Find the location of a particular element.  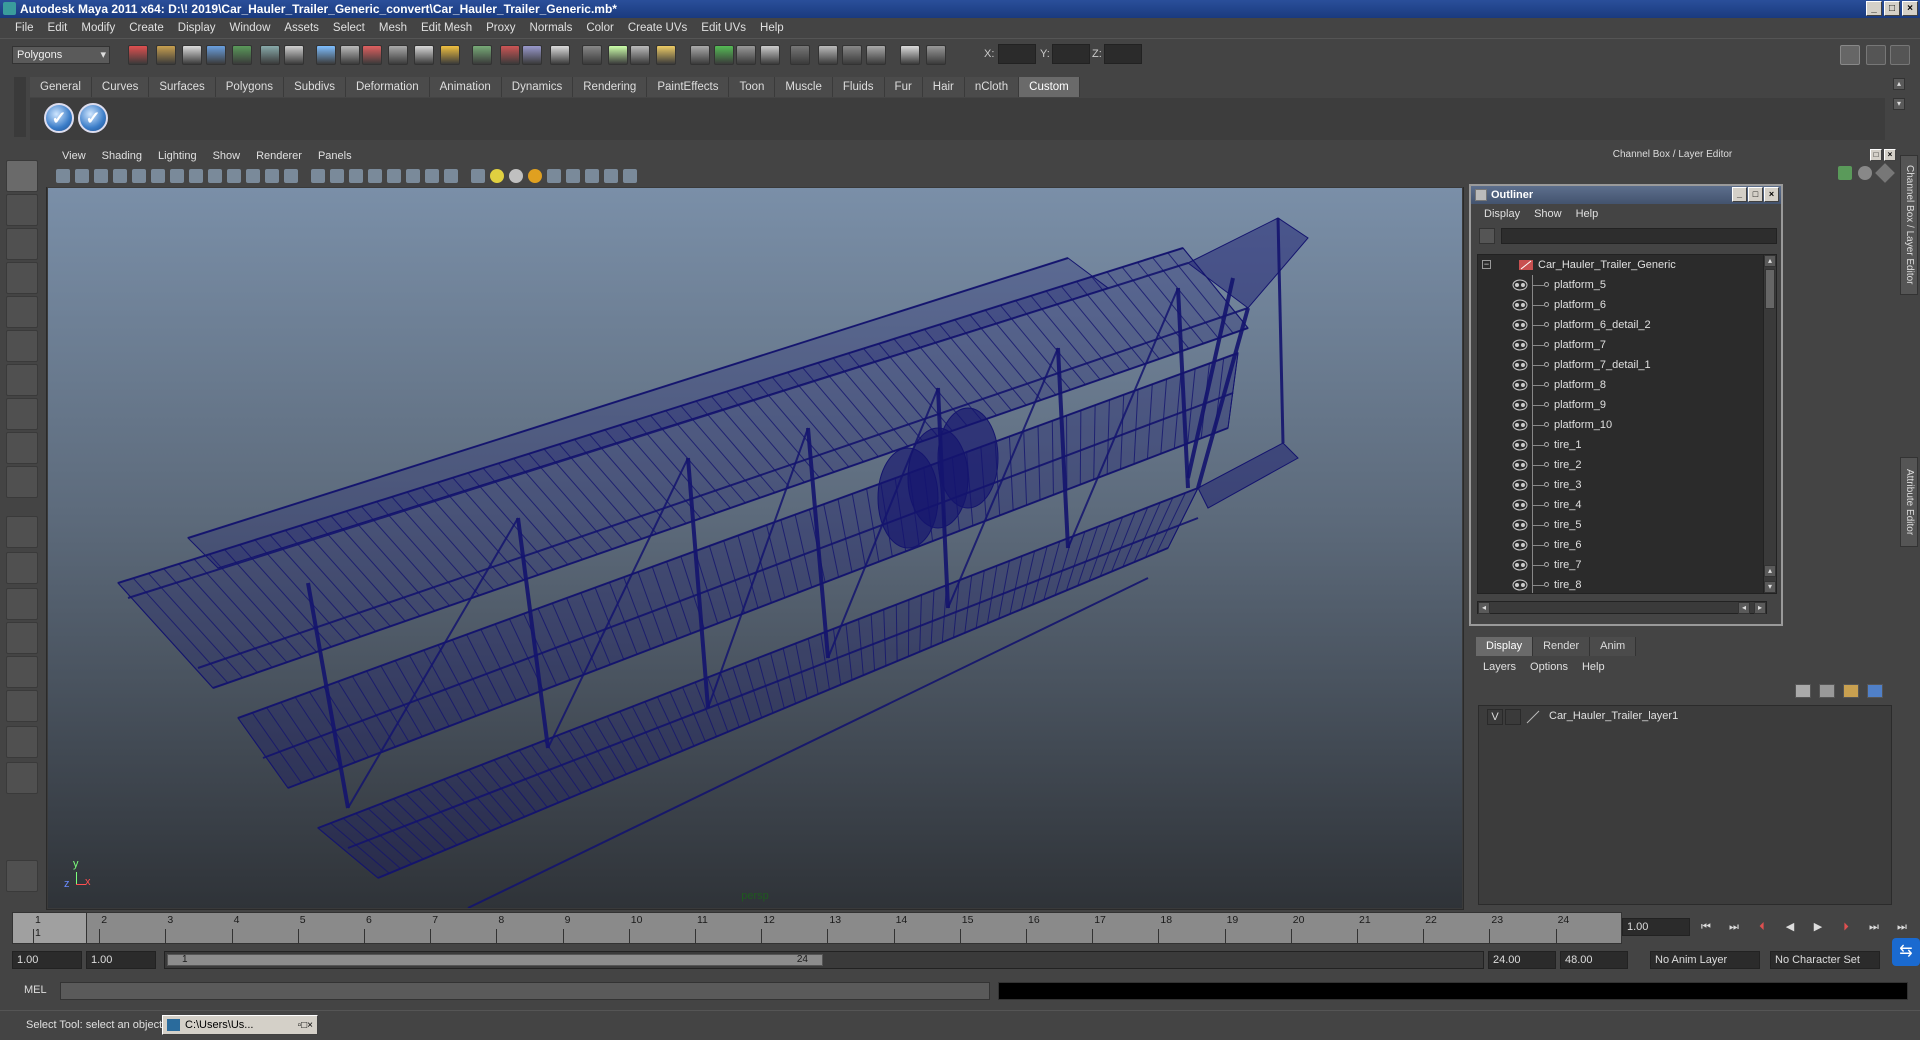

teamviewer-tray-icon: ⇆ is located at coordinates (1906, 952).